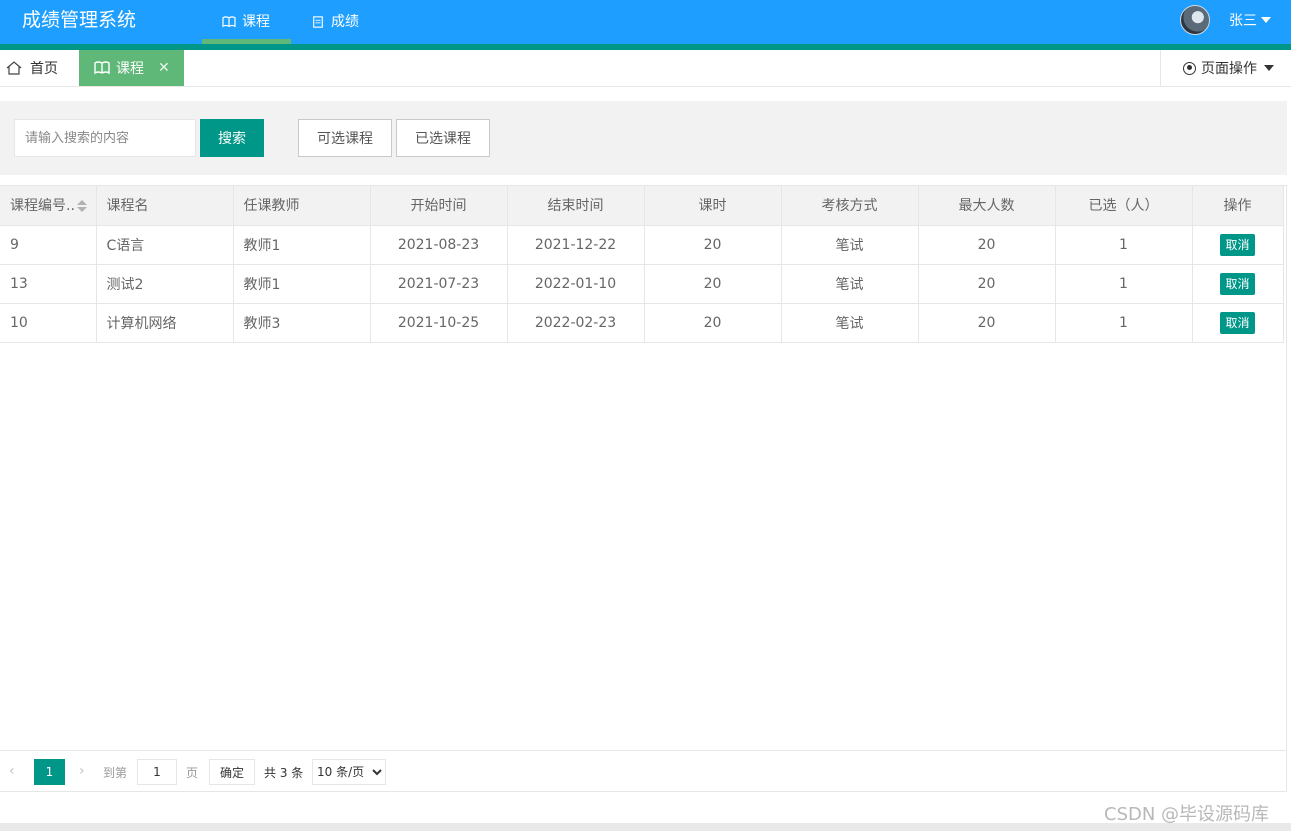  Describe the element at coordinates (643, 138) in the screenshot. I see `search-toolbar: 搜索 可选课程 已选课程` at that location.